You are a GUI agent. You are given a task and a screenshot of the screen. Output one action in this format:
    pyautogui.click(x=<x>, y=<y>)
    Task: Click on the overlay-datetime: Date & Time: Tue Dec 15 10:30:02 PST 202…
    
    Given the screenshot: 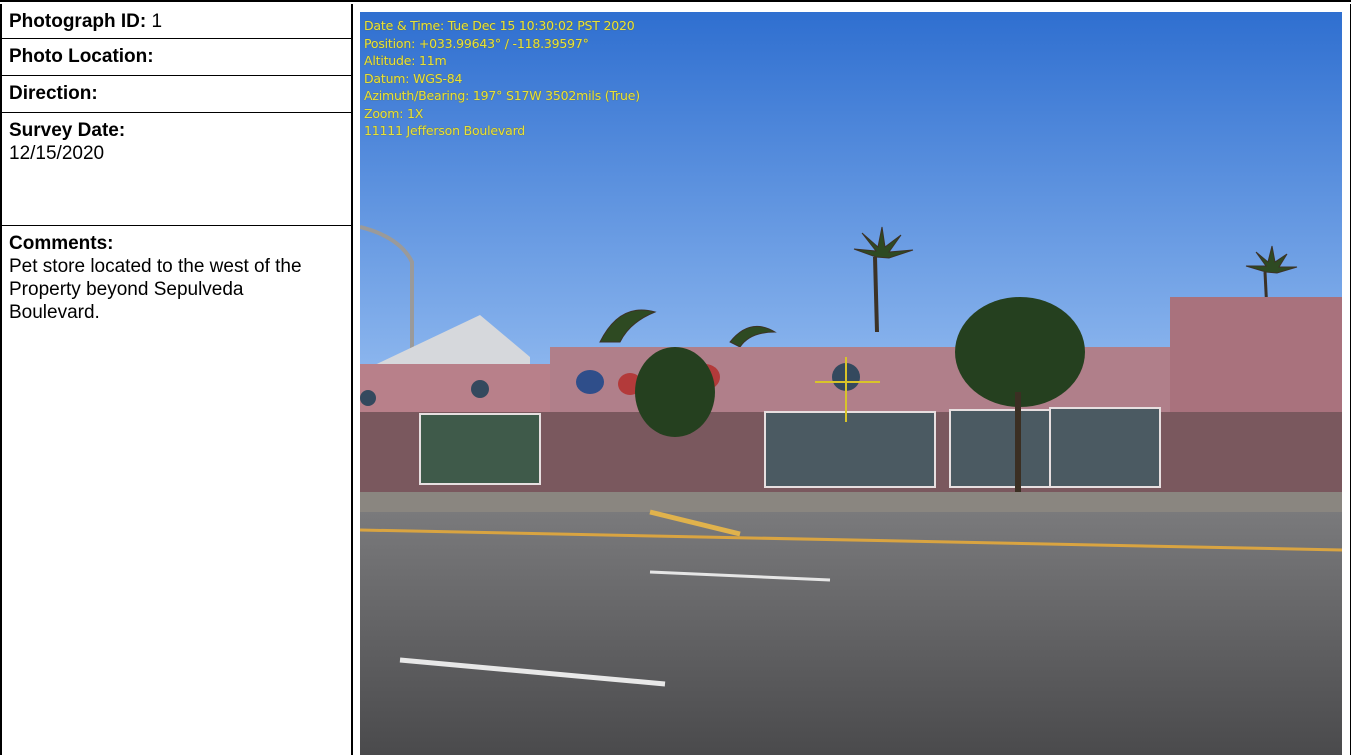 What is the action you would take?
    pyautogui.click(x=499, y=25)
    